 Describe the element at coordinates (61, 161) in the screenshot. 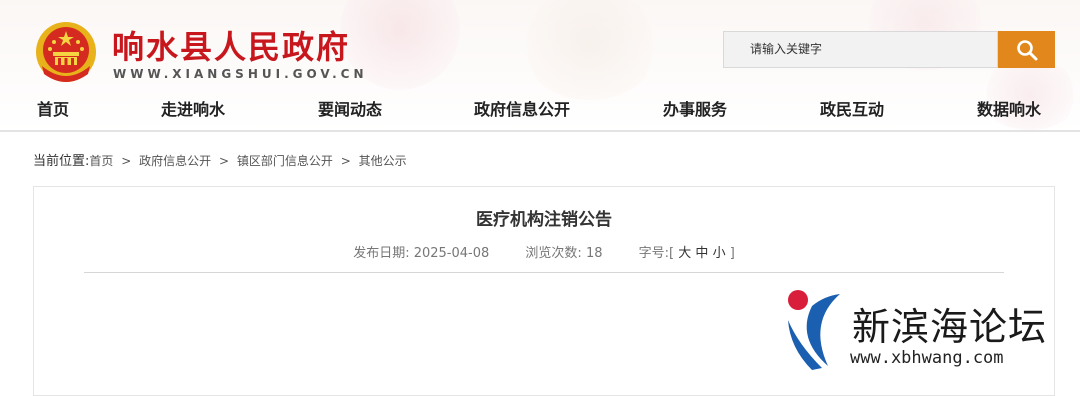

I see `breadcrumb-lead: 当前位置:` at that location.